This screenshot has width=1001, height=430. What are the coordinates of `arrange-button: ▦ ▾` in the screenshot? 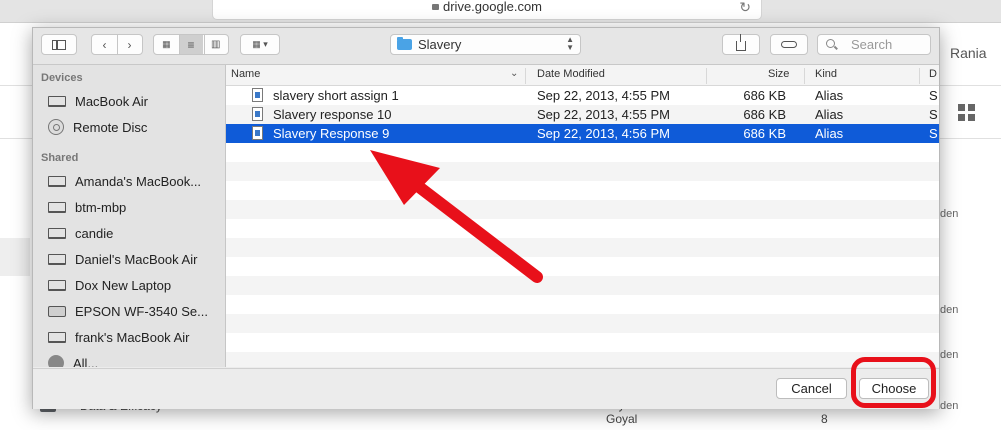 It's located at (260, 44).